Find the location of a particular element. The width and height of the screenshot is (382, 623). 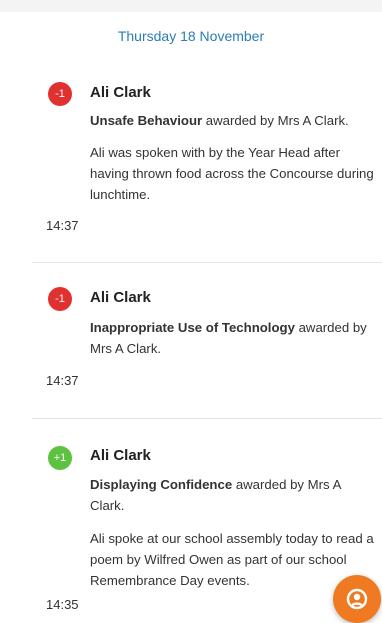

award-line-continued: Mrs A Clark. is located at coordinates (126, 348).